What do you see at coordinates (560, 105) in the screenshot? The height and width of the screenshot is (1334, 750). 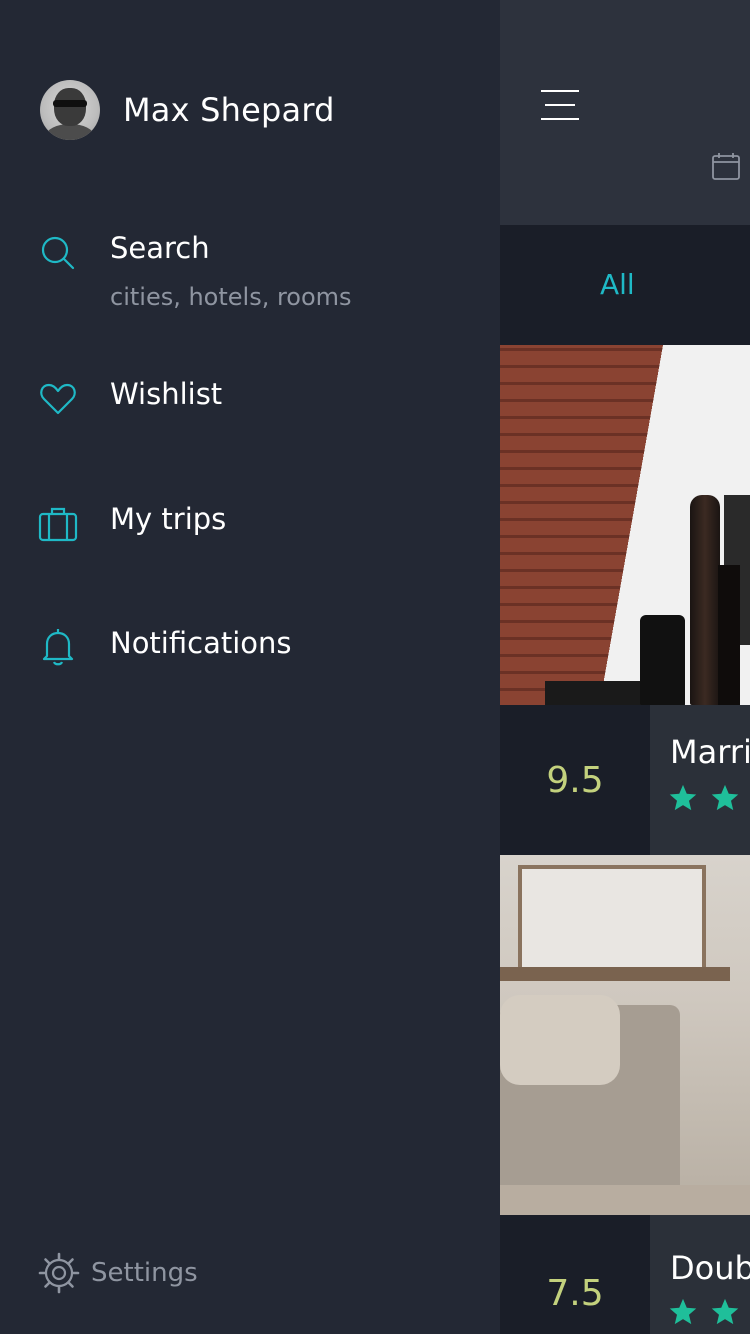 I see `hamburger-menu-icon` at bounding box center [560, 105].